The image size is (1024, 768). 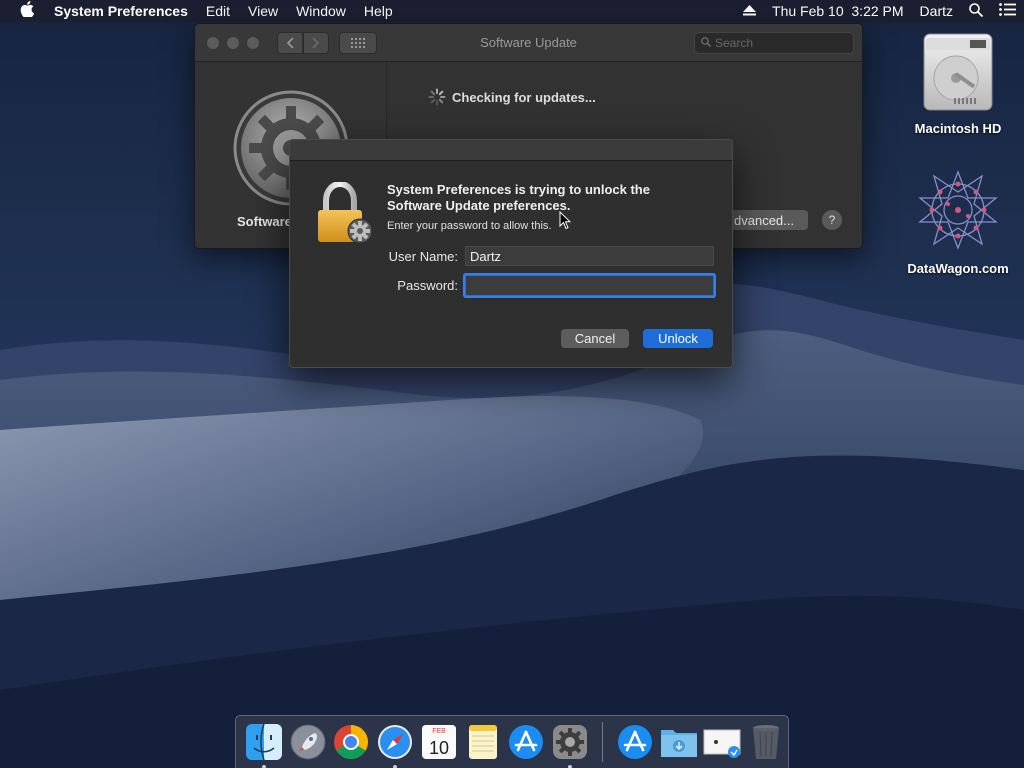 I want to click on dock-preview-document, so click(x=723, y=742).